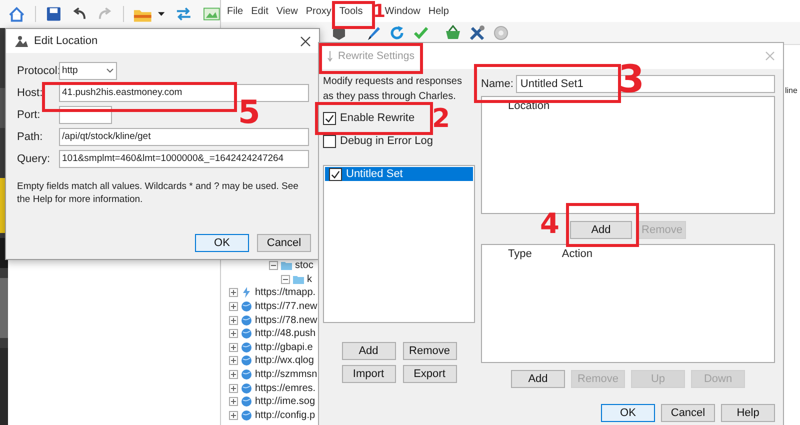  What do you see at coordinates (285, 415) in the screenshot?
I see `tree-item: http://config.p` at bounding box center [285, 415].